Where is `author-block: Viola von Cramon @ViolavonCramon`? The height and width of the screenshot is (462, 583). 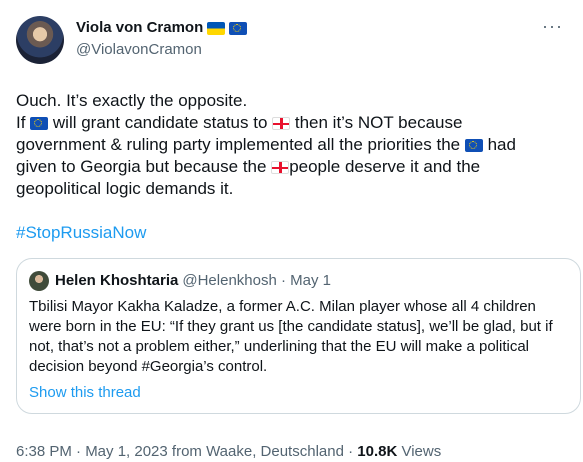 author-block: Viola von Cramon @ViolavonCramon is located at coordinates (162, 39).